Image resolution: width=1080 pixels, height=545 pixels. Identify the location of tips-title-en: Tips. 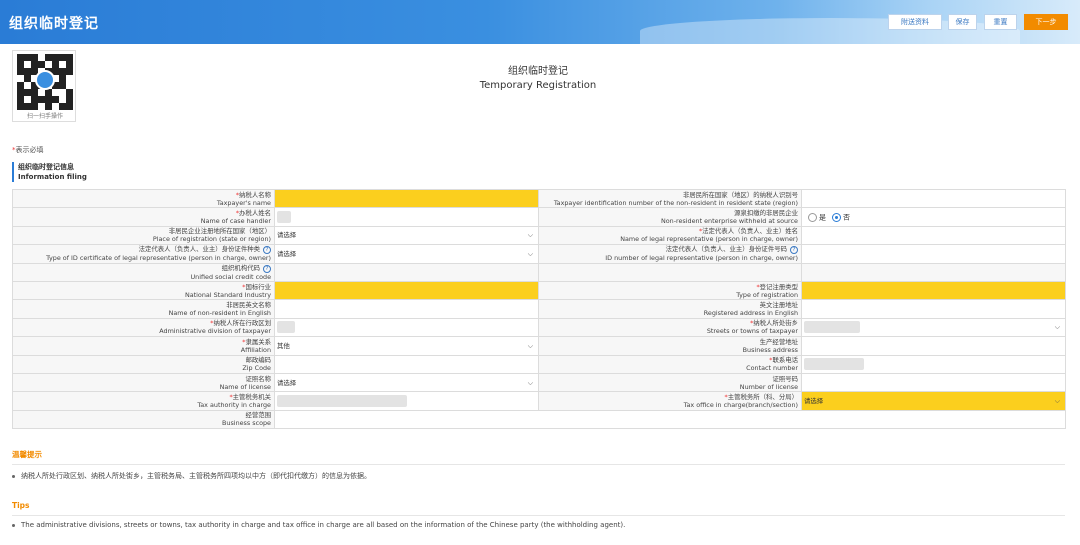
(21, 505).